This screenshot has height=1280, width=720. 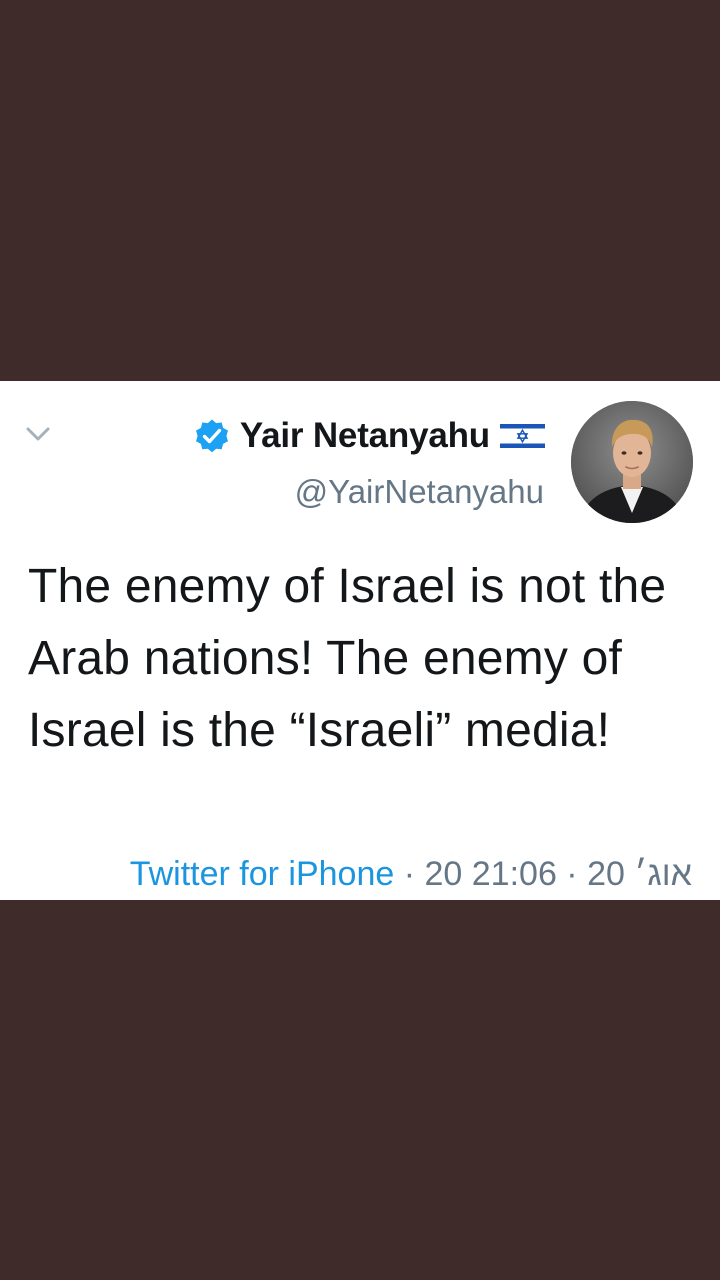 I want to click on author-display-name: Yair Netanyahu, so click(x=365, y=436).